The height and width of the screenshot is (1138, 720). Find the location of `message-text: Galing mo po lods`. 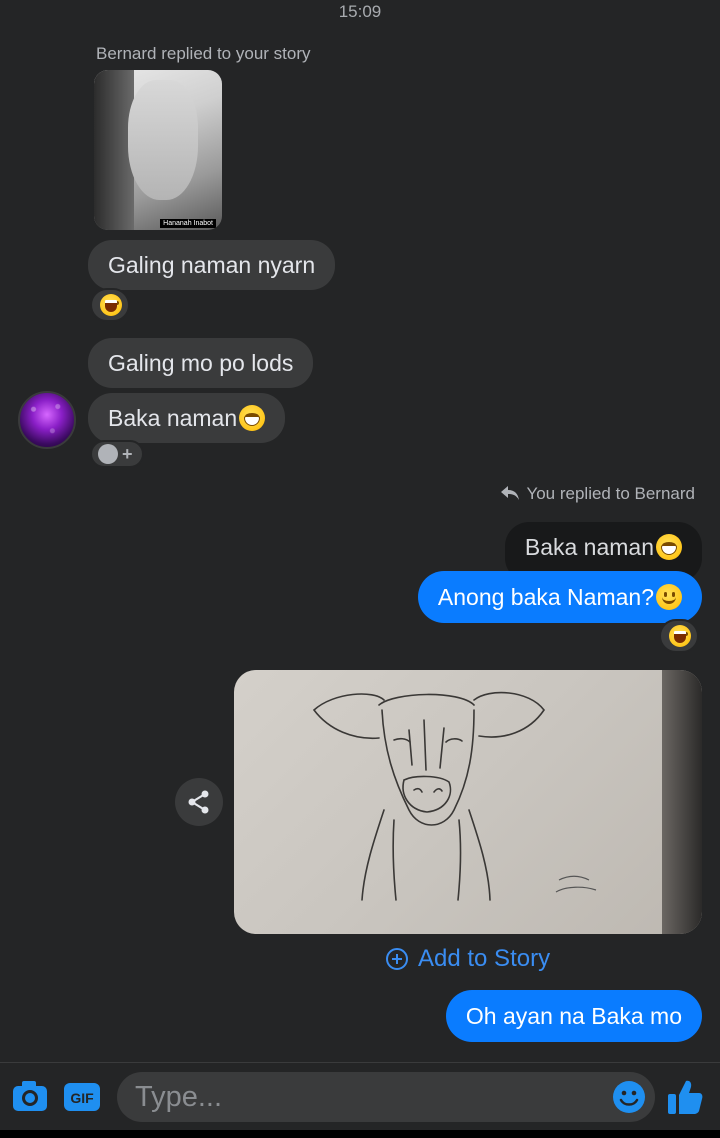

message-text: Galing mo po lods is located at coordinates (201, 363).